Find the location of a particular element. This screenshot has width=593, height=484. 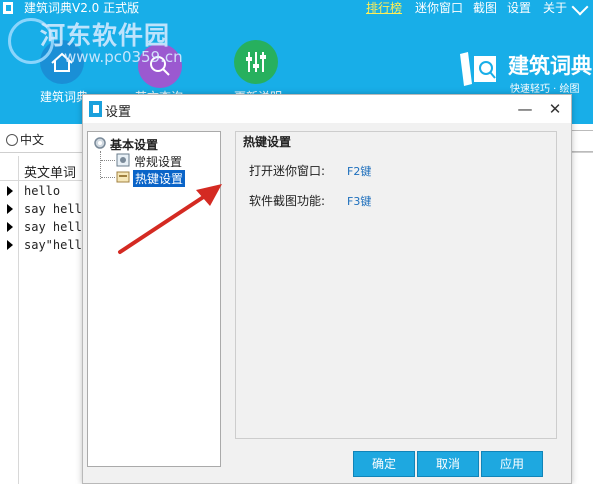

header-divider is located at coordinates (42, 180).